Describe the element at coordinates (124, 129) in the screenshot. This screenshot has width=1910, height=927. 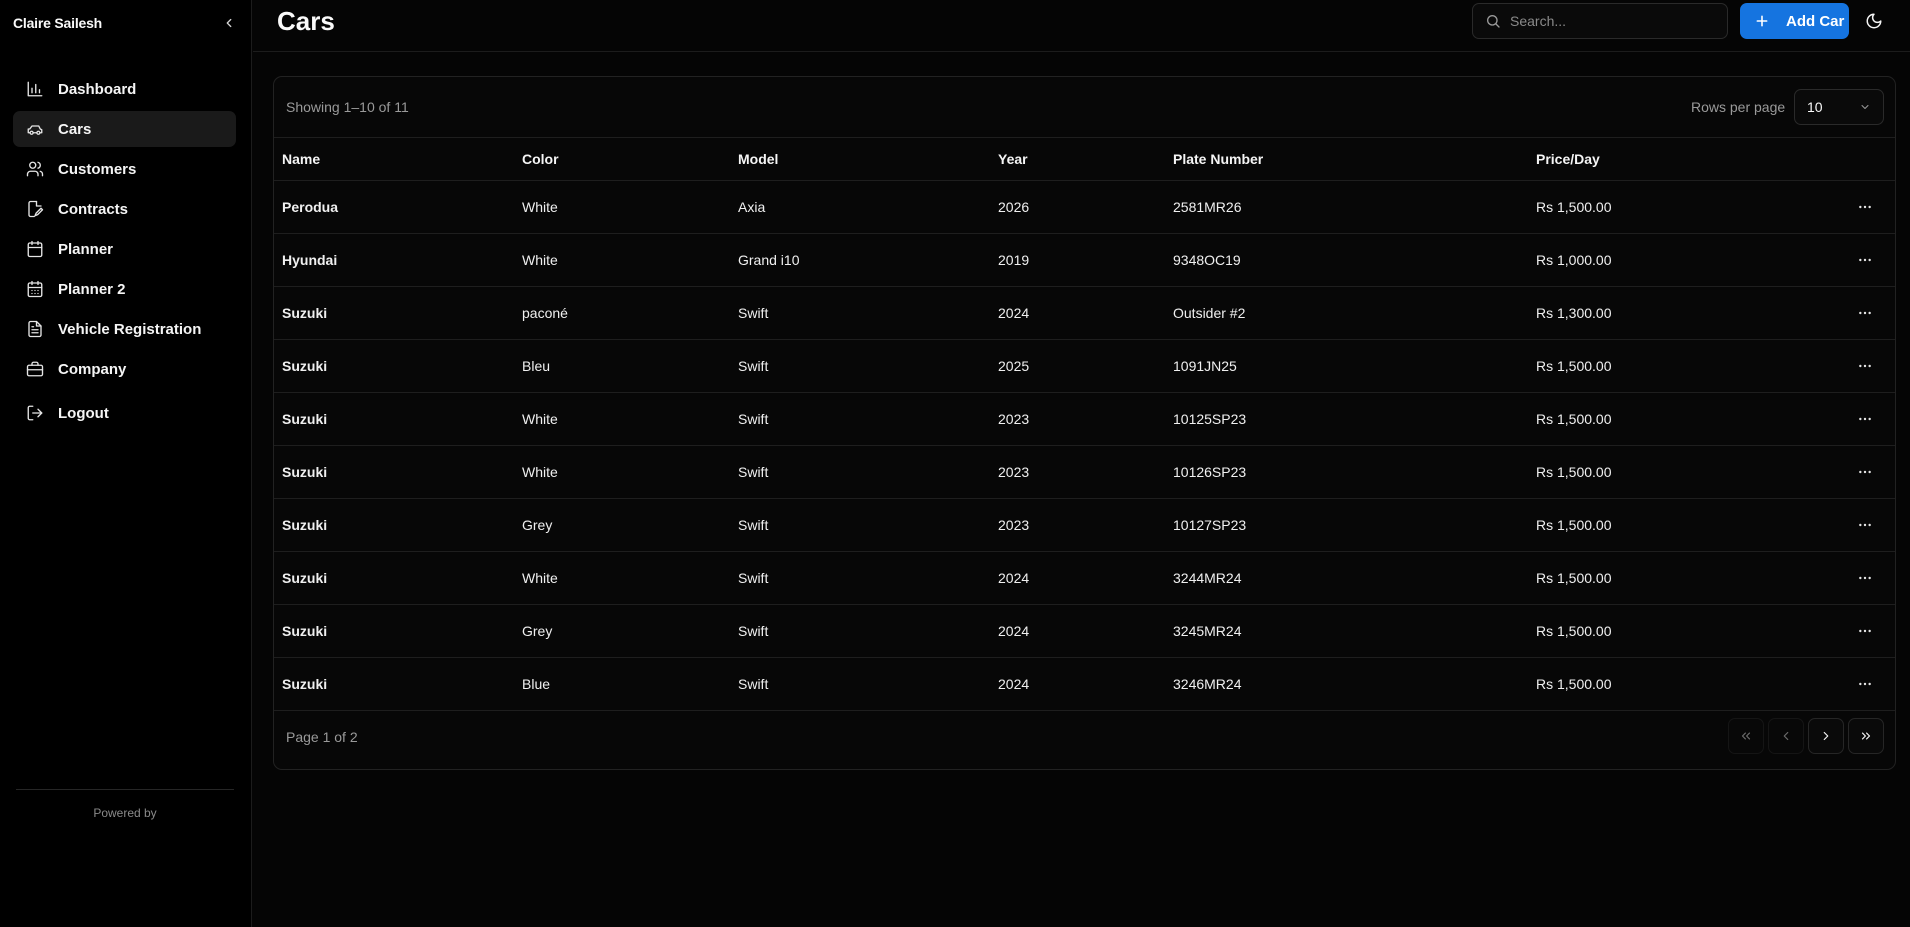
I see `sidebar-item-cars: Cars` at that location.